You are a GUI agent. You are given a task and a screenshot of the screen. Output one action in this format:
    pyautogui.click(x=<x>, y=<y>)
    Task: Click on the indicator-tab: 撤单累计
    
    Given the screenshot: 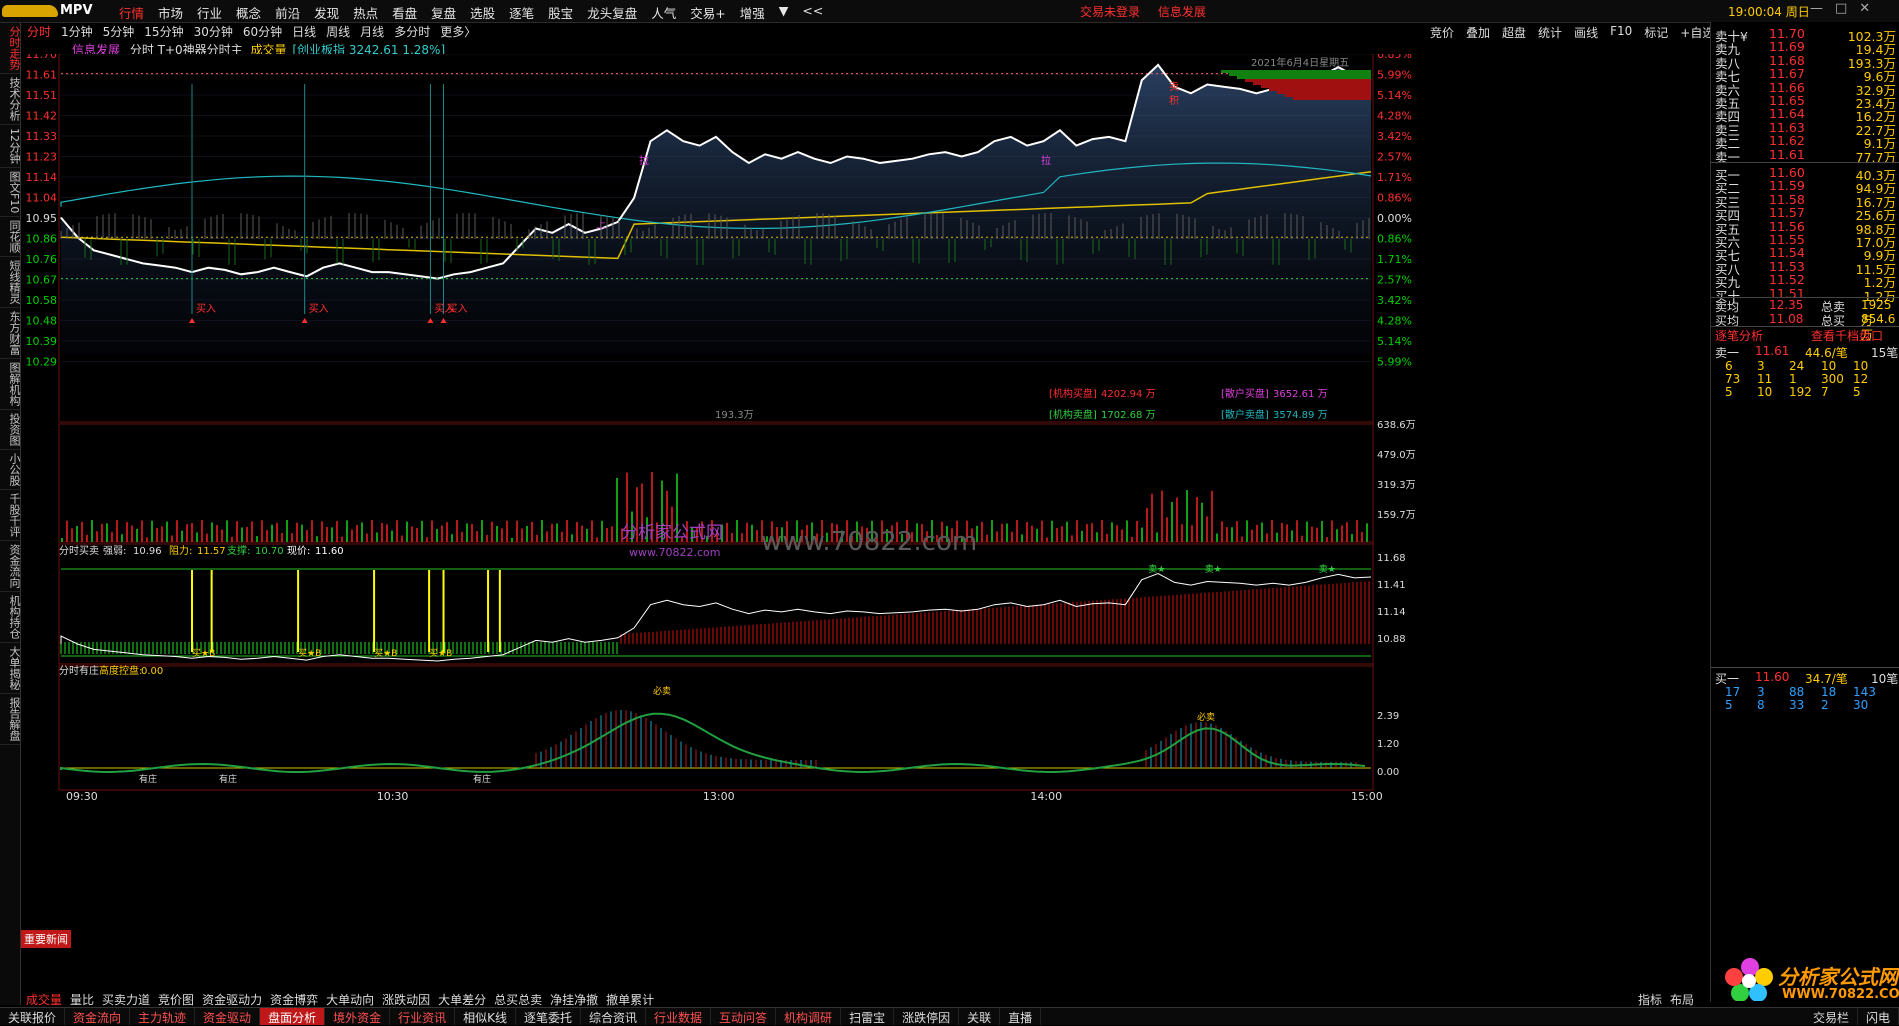 What is the action you would take?
    pyautogui.click(x=630, y=999)
    